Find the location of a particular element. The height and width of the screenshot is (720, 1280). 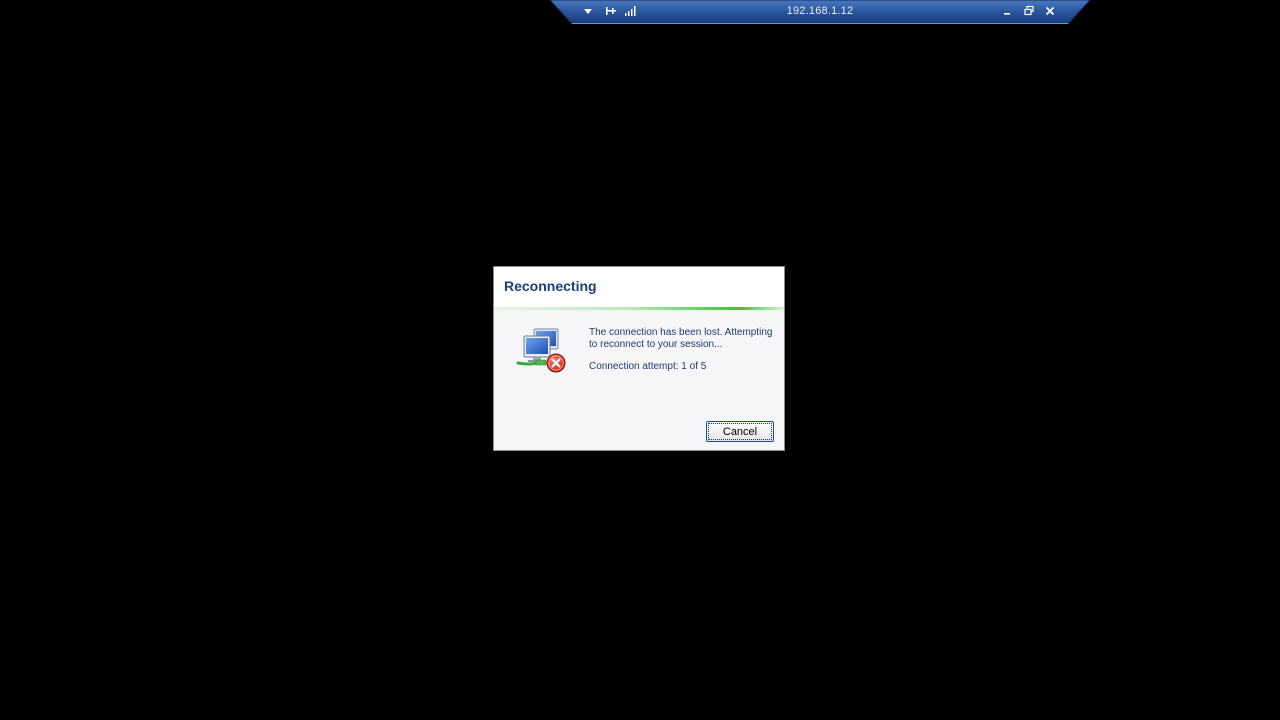

pin-button is located at coordinates (611, 11).